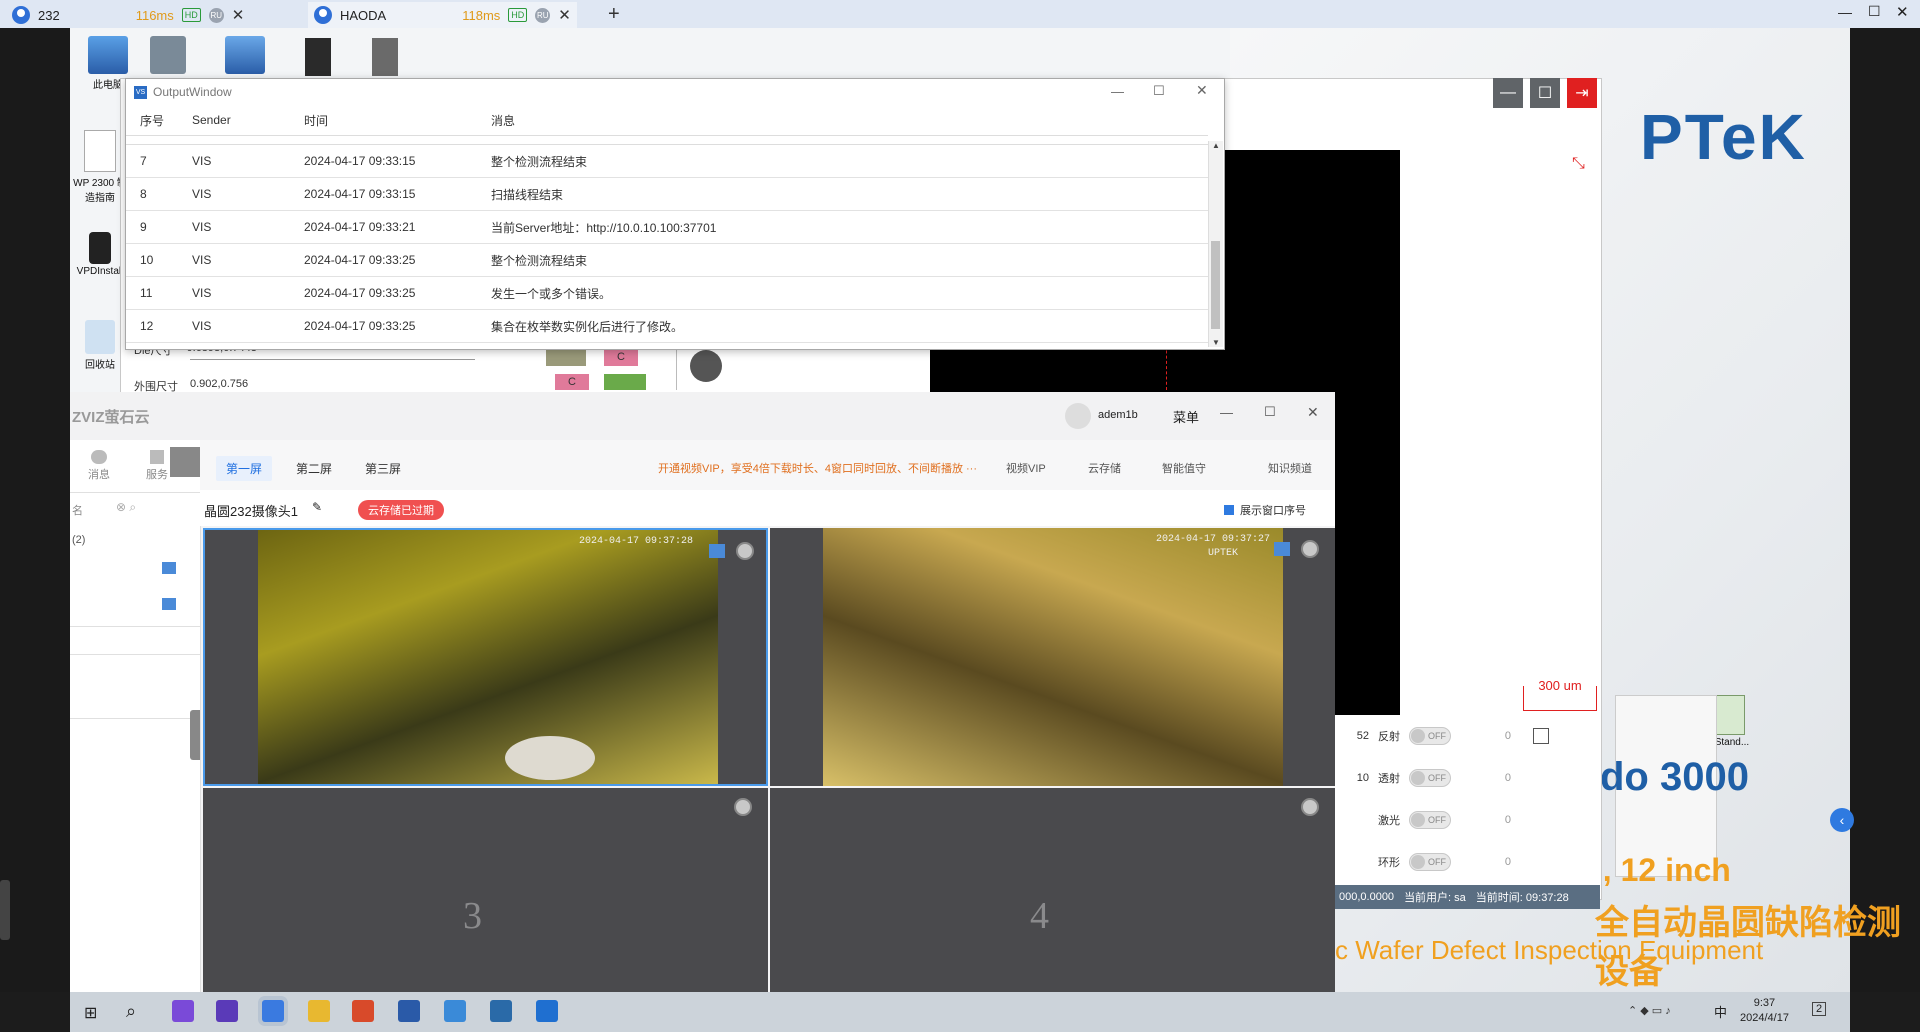 The height and width of the screenshot is (1032, 1920). I want to click on tray-icons: ⌃ ◆ ▭ ♪, so click(1649, 1010).